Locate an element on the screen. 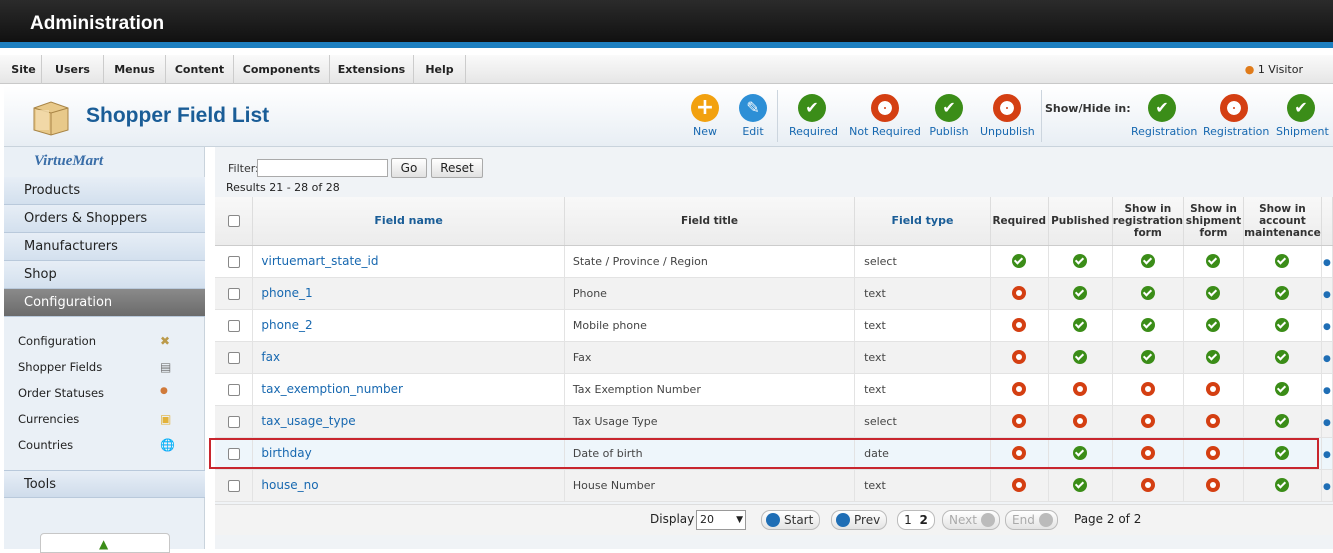  menu-components: Components is located at coordinates (282, 69).